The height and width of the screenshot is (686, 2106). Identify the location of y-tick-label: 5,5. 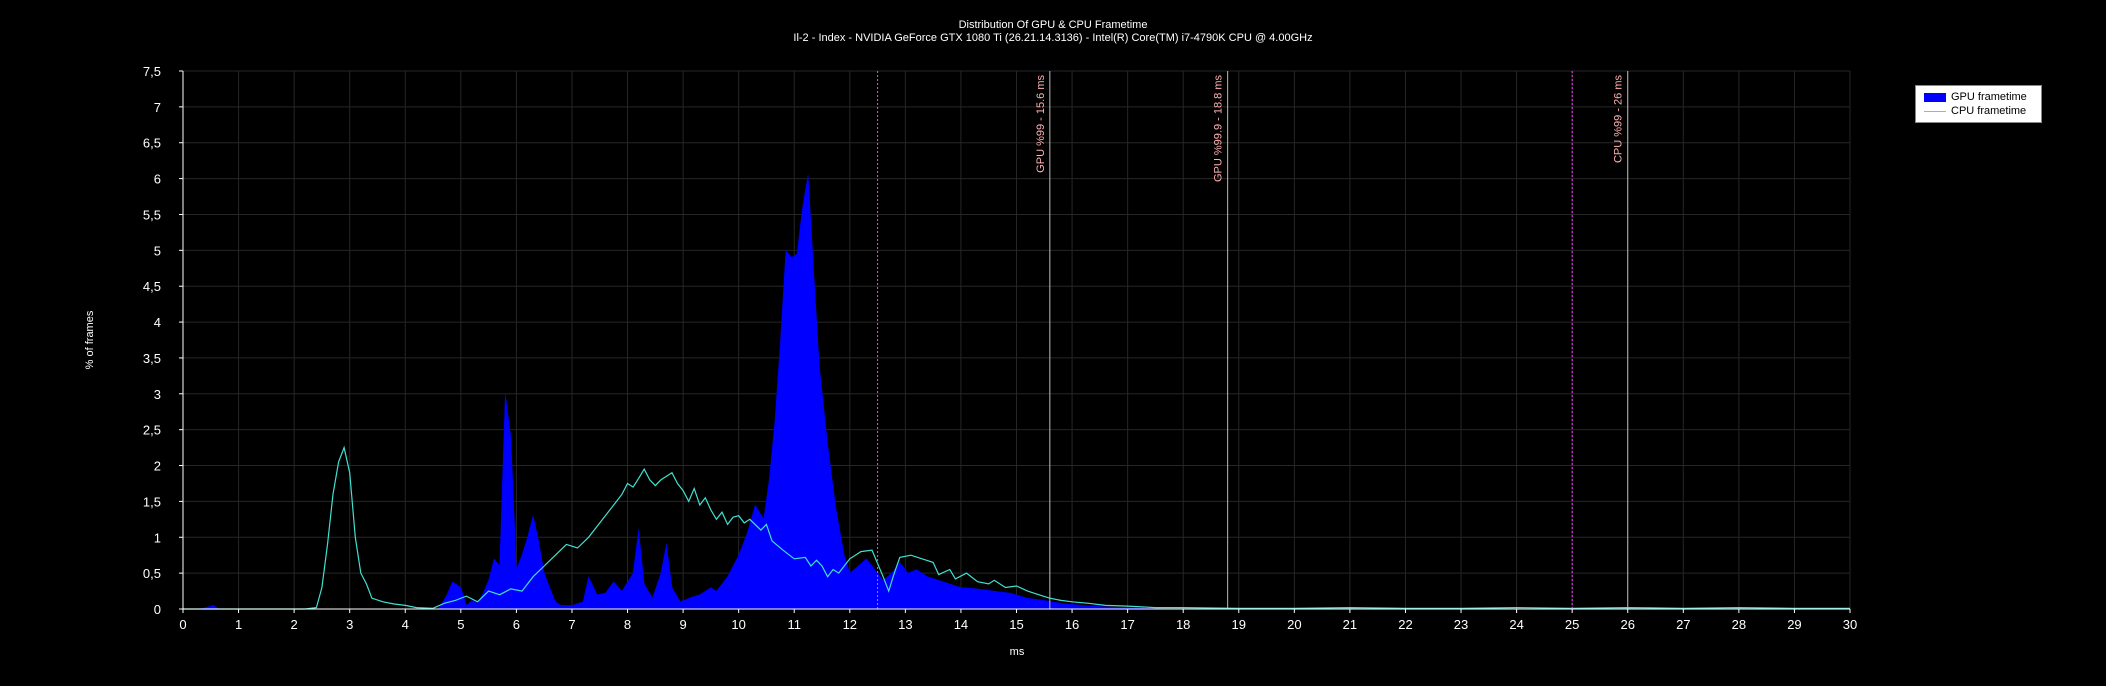
(152, 214).